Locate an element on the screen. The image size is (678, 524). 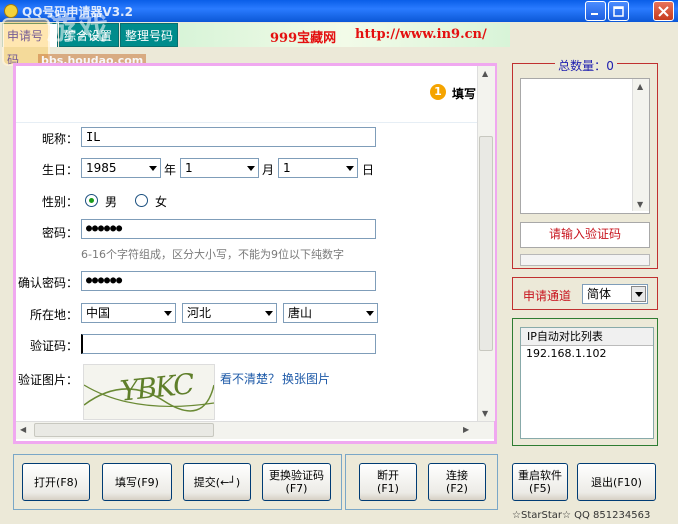
minimize-button is located at coordinates (595, 11).